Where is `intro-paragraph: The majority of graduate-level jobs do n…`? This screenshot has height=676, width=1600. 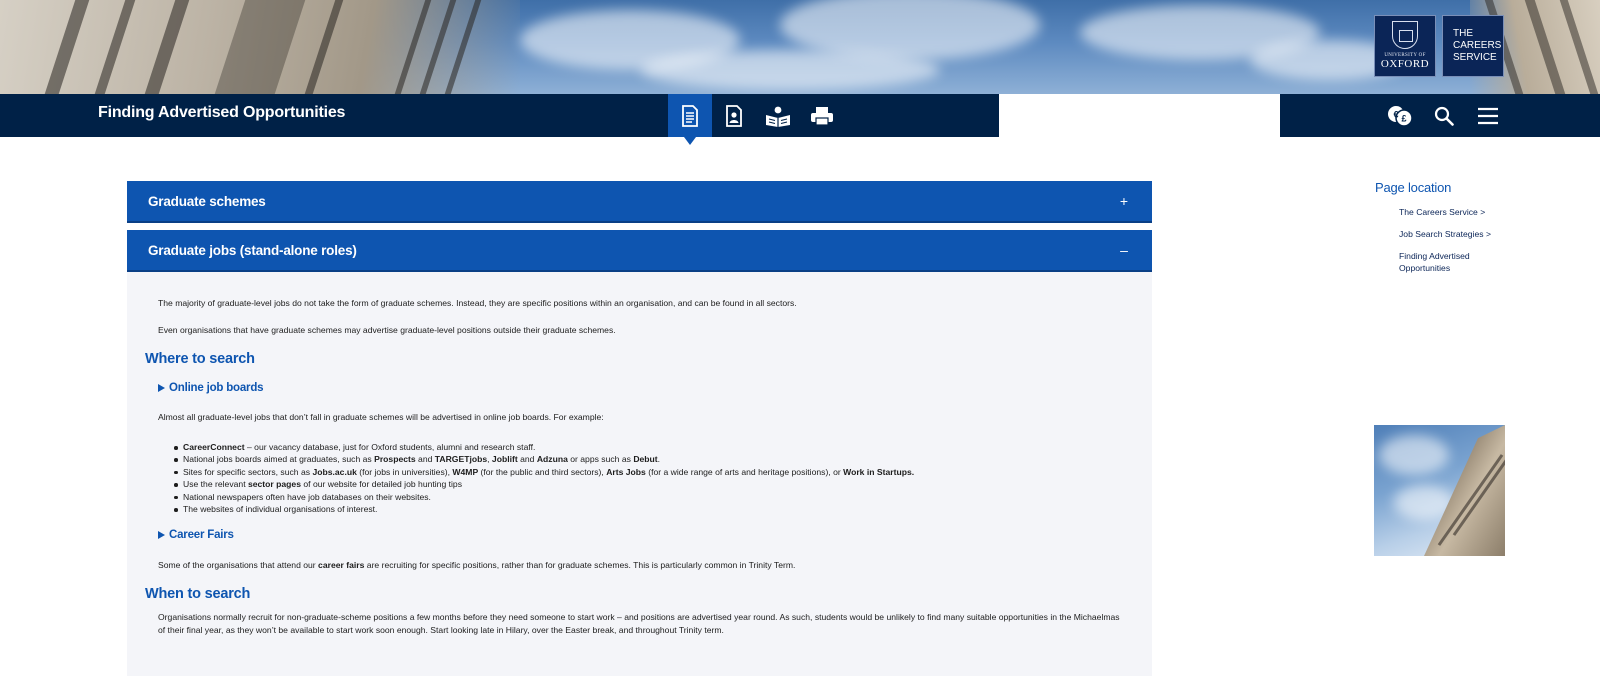 intro-paragraph: The majority of graduate-level jobs do n… is located at coordinates (477, 303).